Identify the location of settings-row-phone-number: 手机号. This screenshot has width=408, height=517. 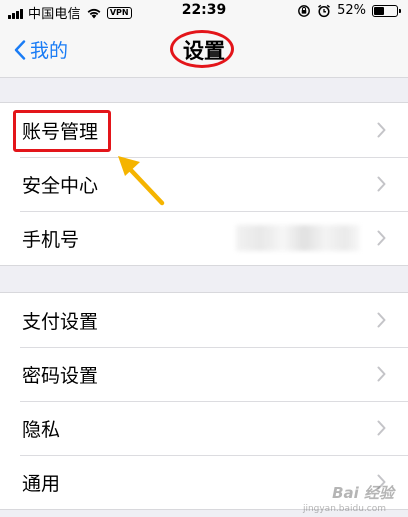
(204, 238).